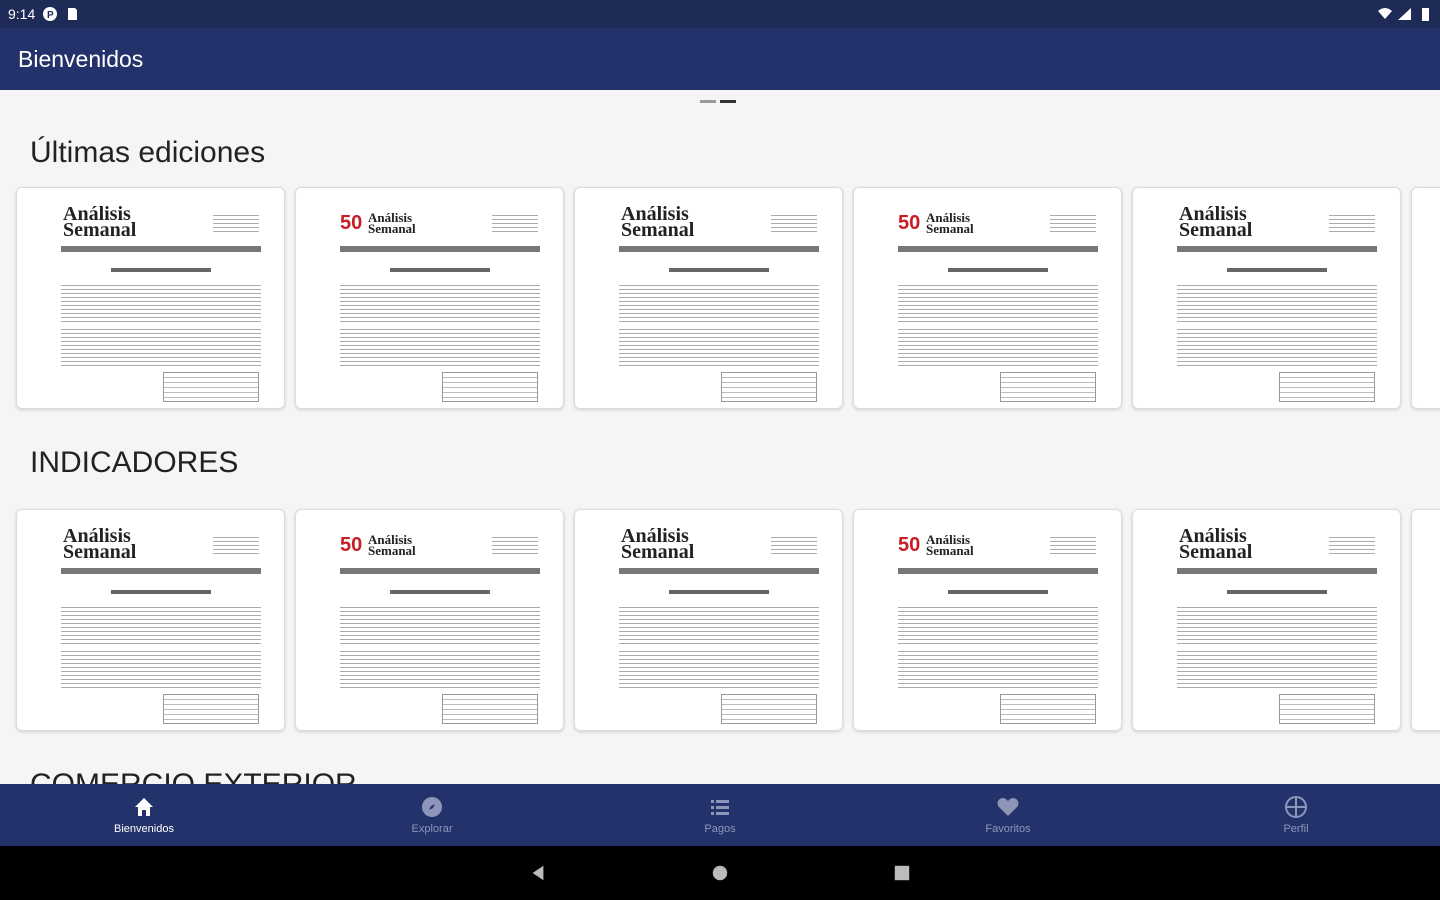 This screenshot has width=1440, height=900. I want to click on back-icon, so click(538, 873).